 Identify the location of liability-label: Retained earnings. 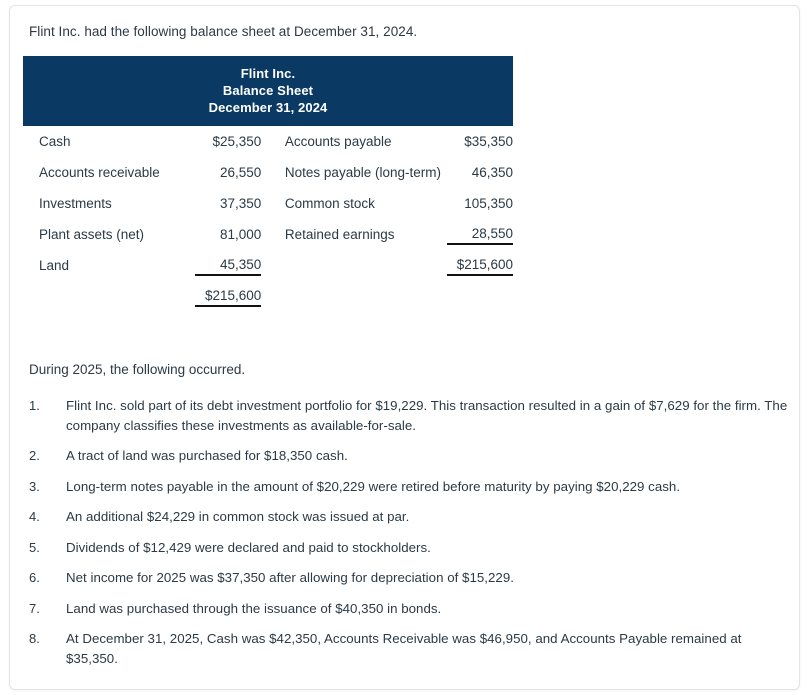
(339, 234).